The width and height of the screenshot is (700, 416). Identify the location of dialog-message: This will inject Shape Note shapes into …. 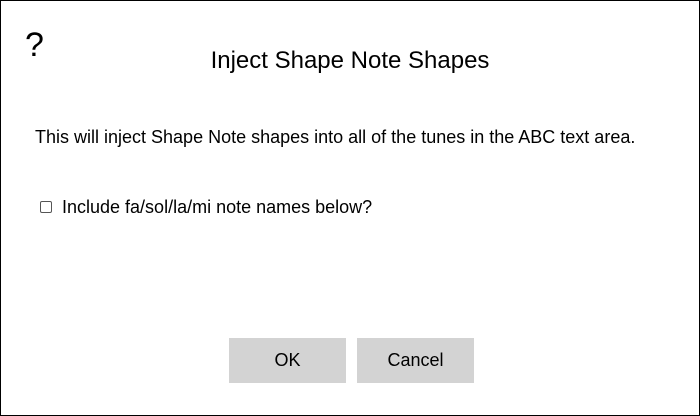
(335, 137).